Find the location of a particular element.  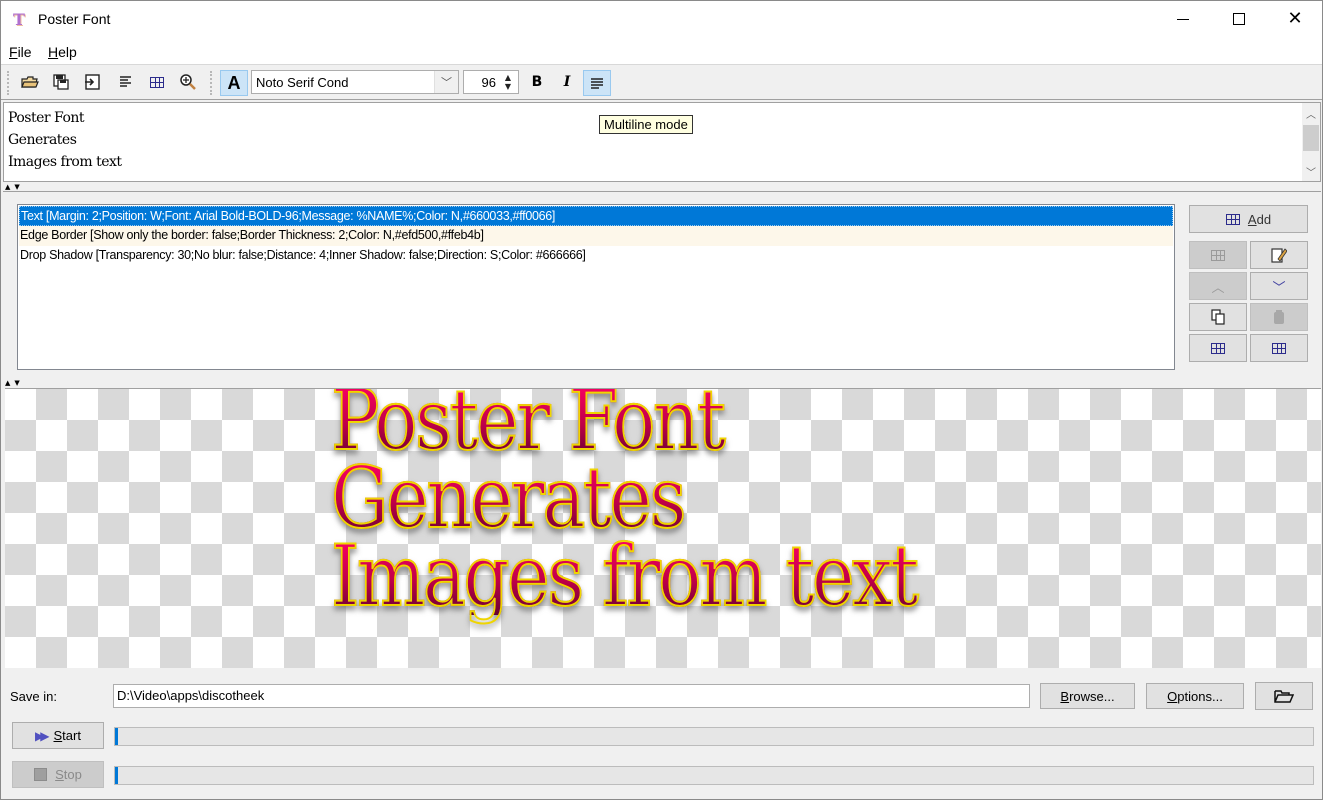

maximize-button is located at coordinates (1239, 19).